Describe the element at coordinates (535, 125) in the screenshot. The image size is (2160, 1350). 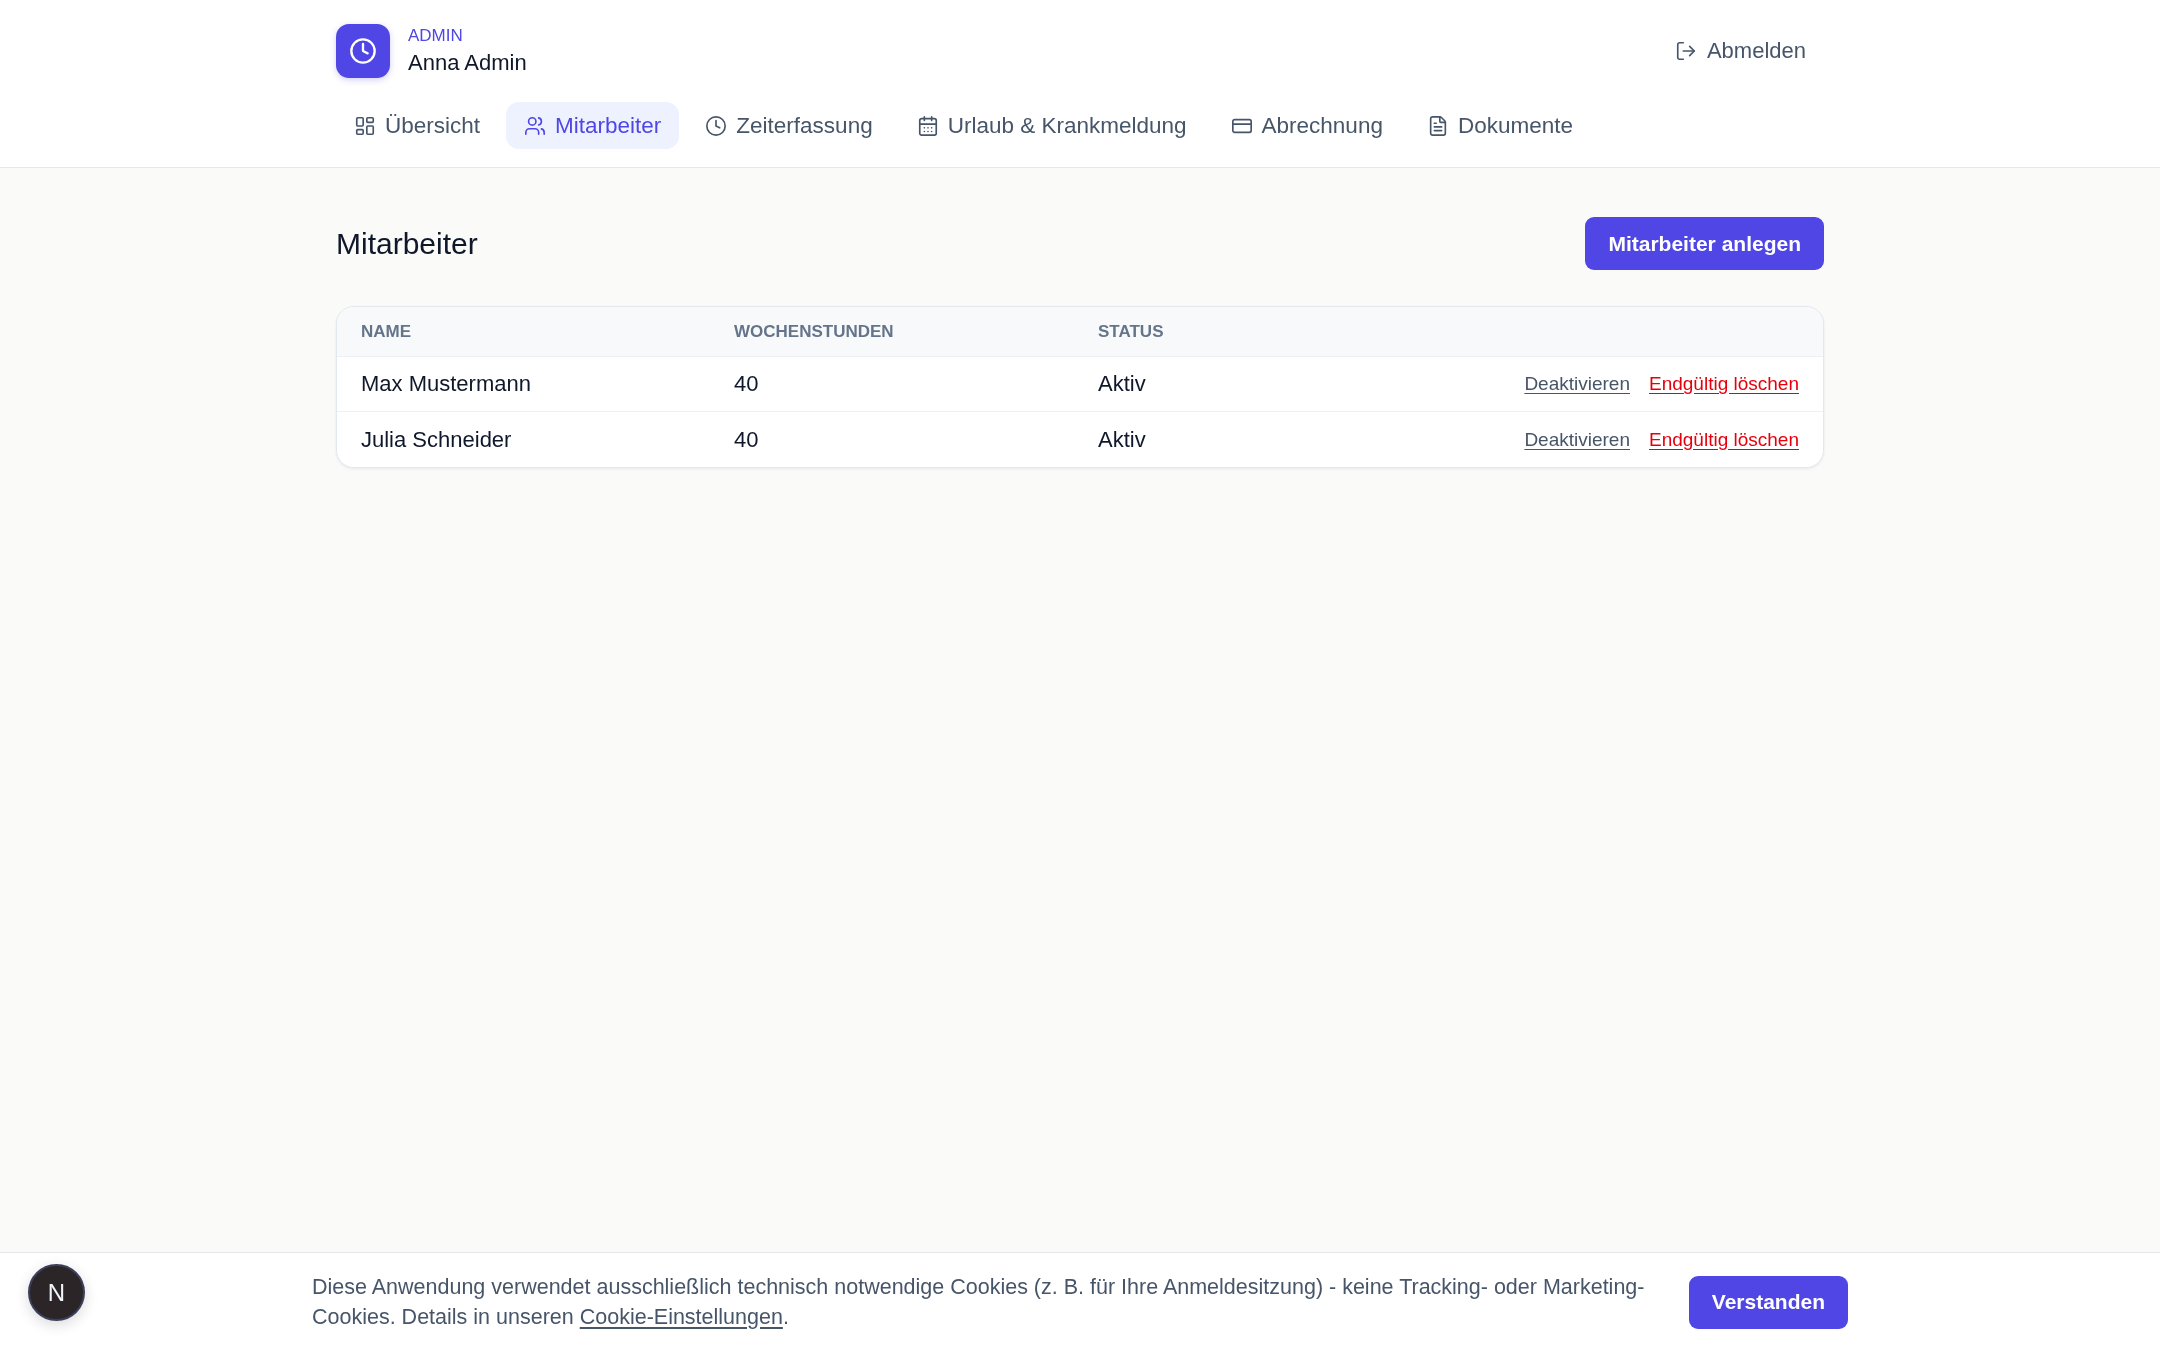
I see `people-icon` at that location.